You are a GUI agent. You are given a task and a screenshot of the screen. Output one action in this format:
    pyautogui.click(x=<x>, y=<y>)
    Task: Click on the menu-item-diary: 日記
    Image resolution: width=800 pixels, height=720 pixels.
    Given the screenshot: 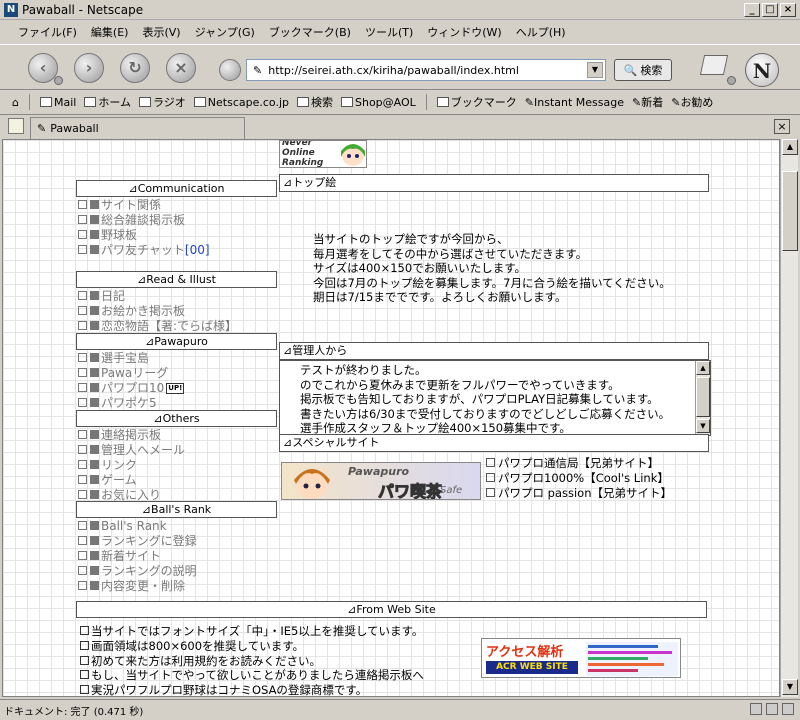 What is the action you would take?
    pyautogui.click(x=157, y=296)
    